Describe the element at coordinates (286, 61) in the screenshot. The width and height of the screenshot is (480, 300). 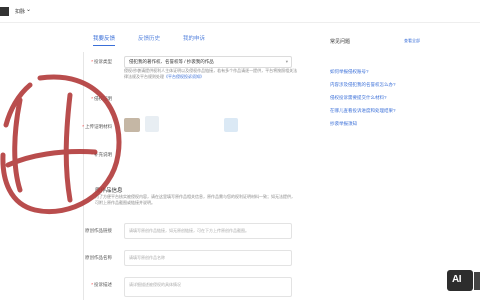
I see `chevron-down-icon: ▾` at that location.